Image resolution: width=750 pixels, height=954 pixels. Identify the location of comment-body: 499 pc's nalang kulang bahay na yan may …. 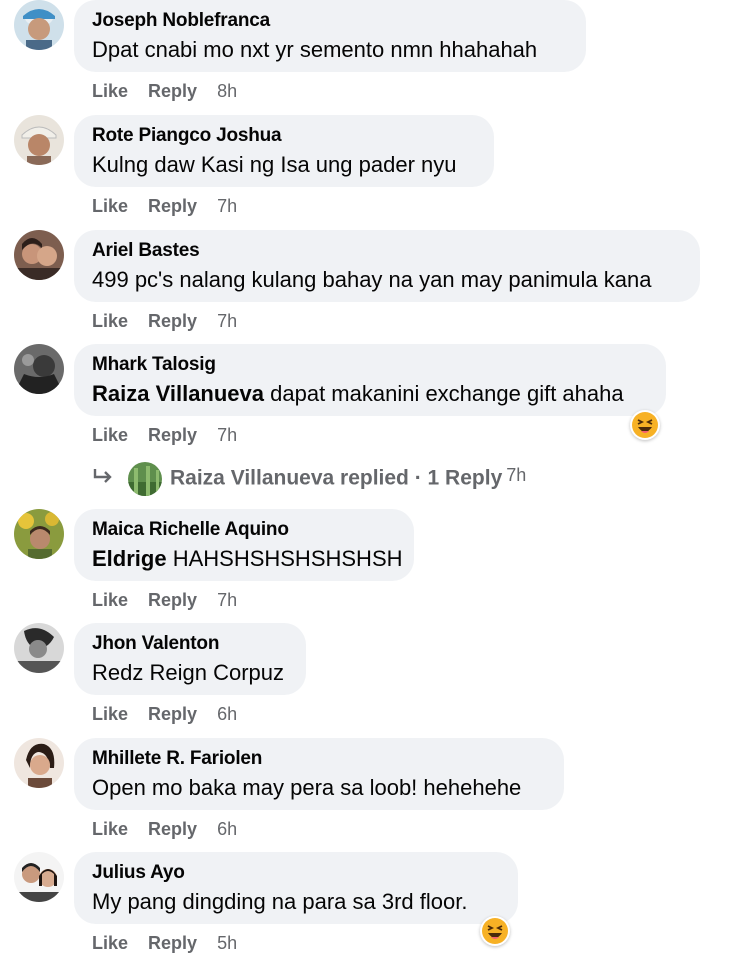
(372, 279).